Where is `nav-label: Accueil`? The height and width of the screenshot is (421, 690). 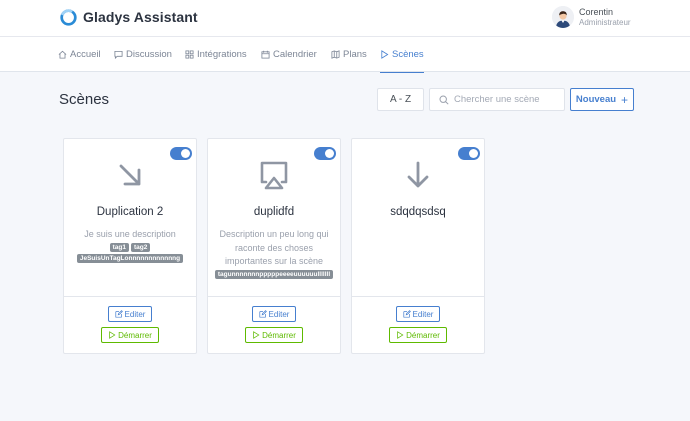
nav-label: Accueil is located at coordinates (85, 54).